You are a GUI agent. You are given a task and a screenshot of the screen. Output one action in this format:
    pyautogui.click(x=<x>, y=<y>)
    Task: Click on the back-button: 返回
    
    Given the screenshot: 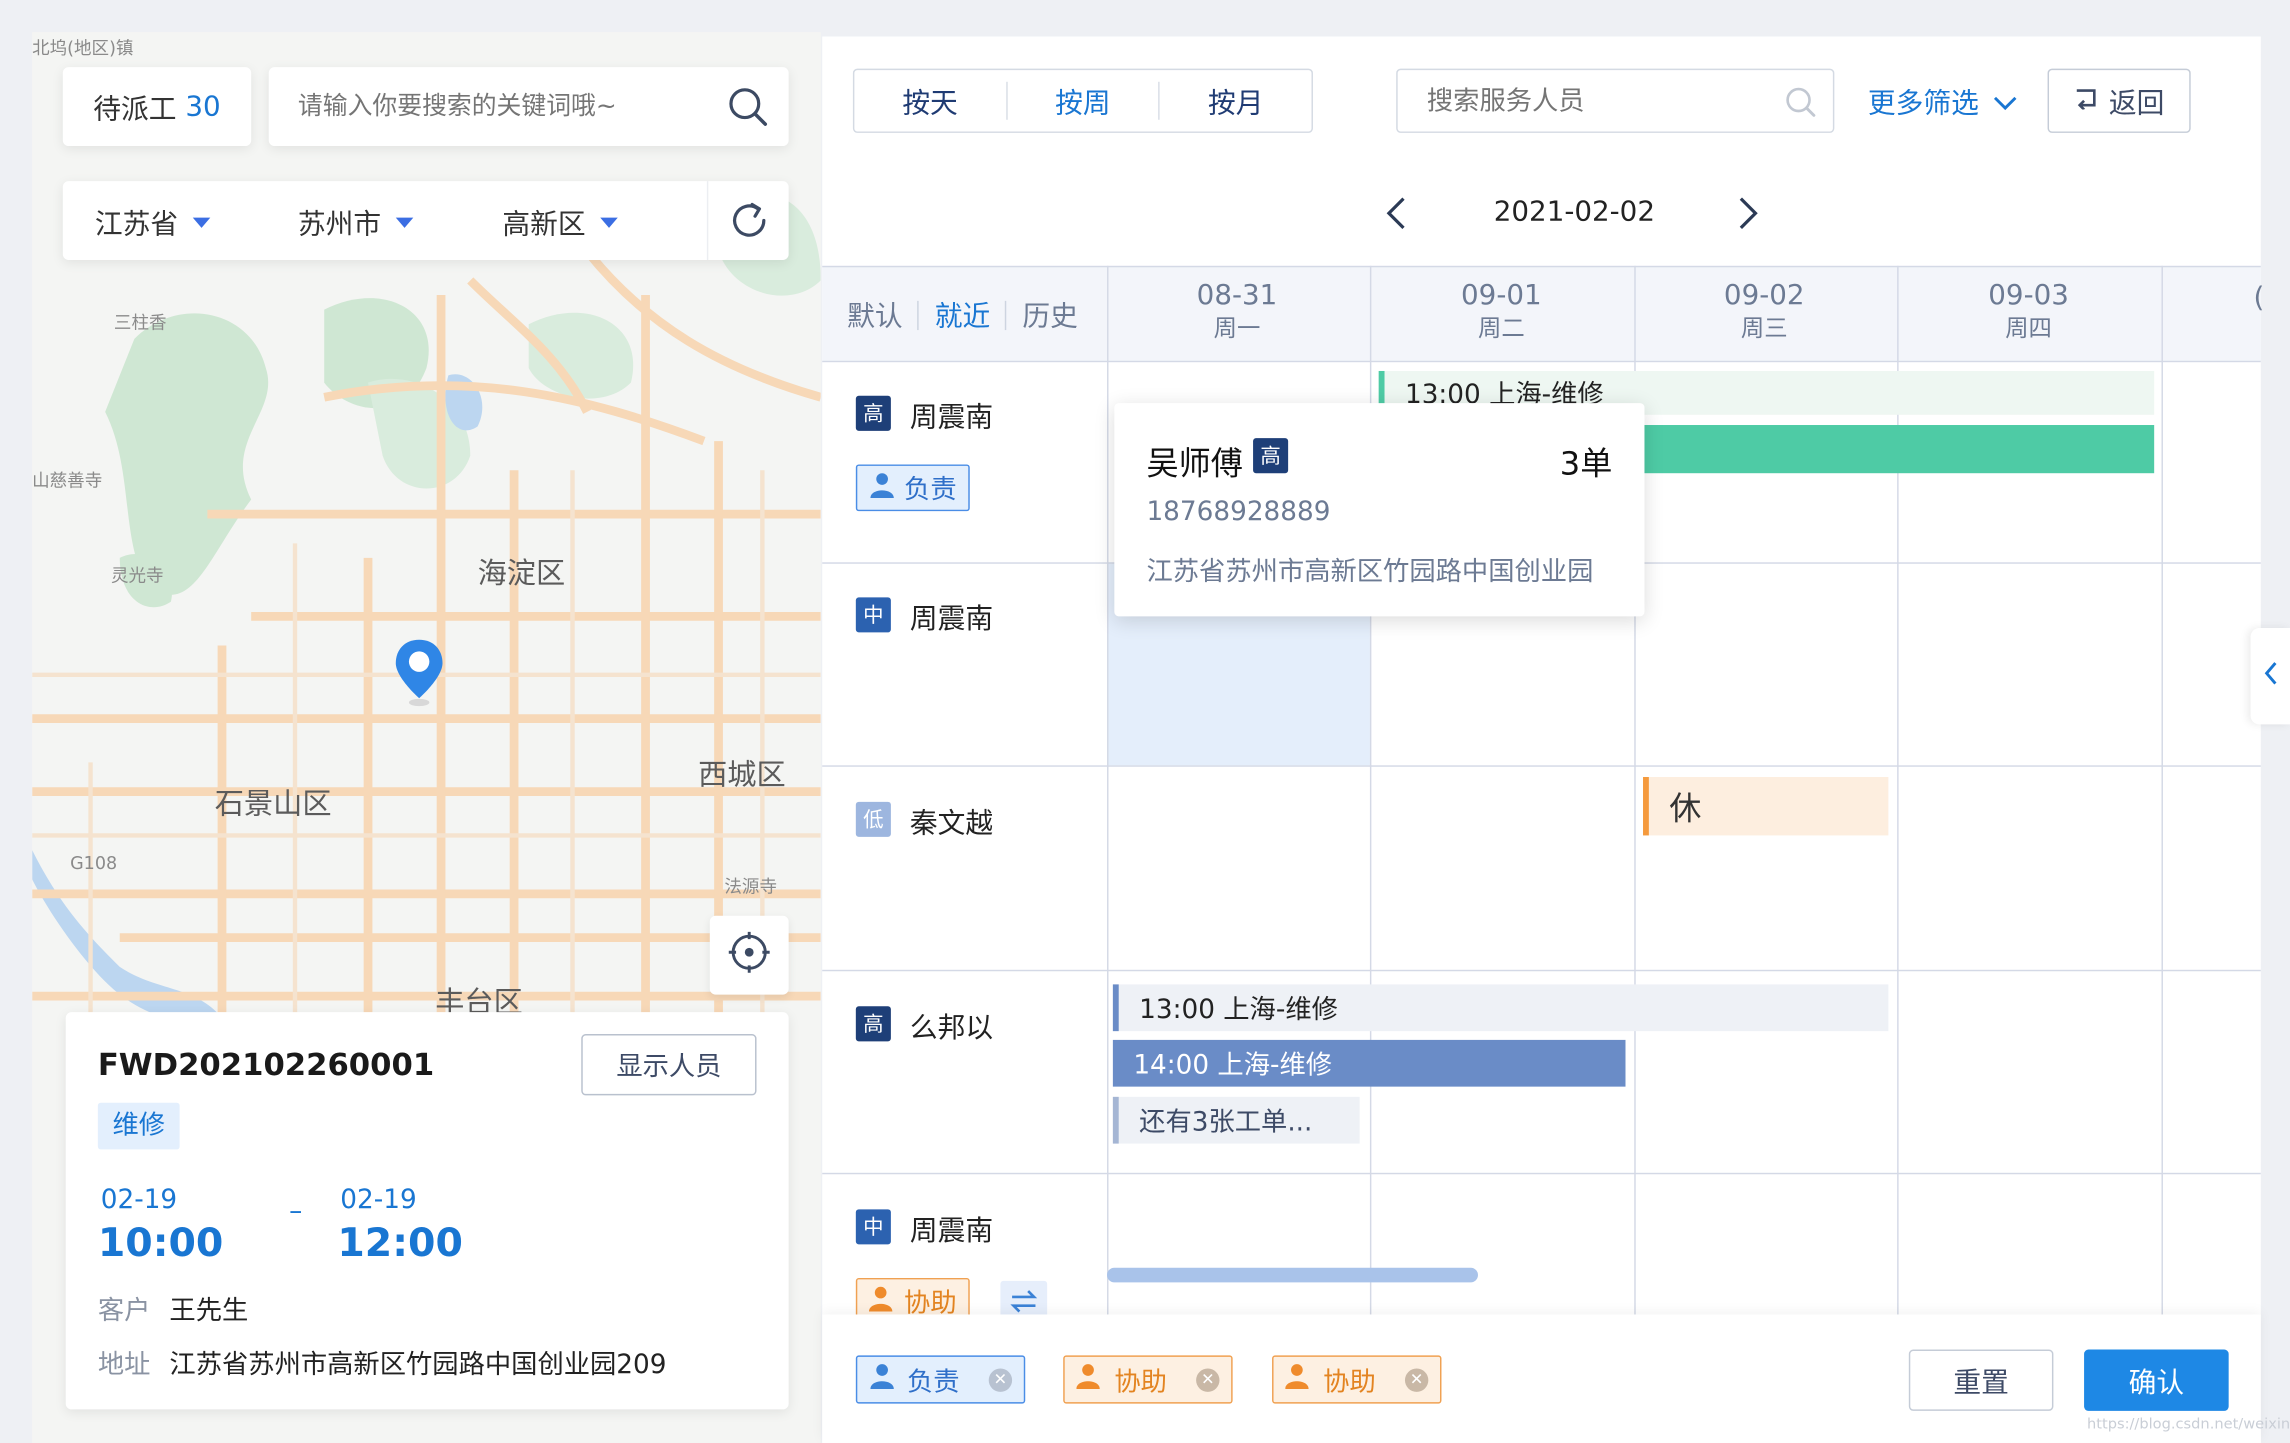 What is the action you would take?
    pyautogui.click(x=2119, y=100)
    